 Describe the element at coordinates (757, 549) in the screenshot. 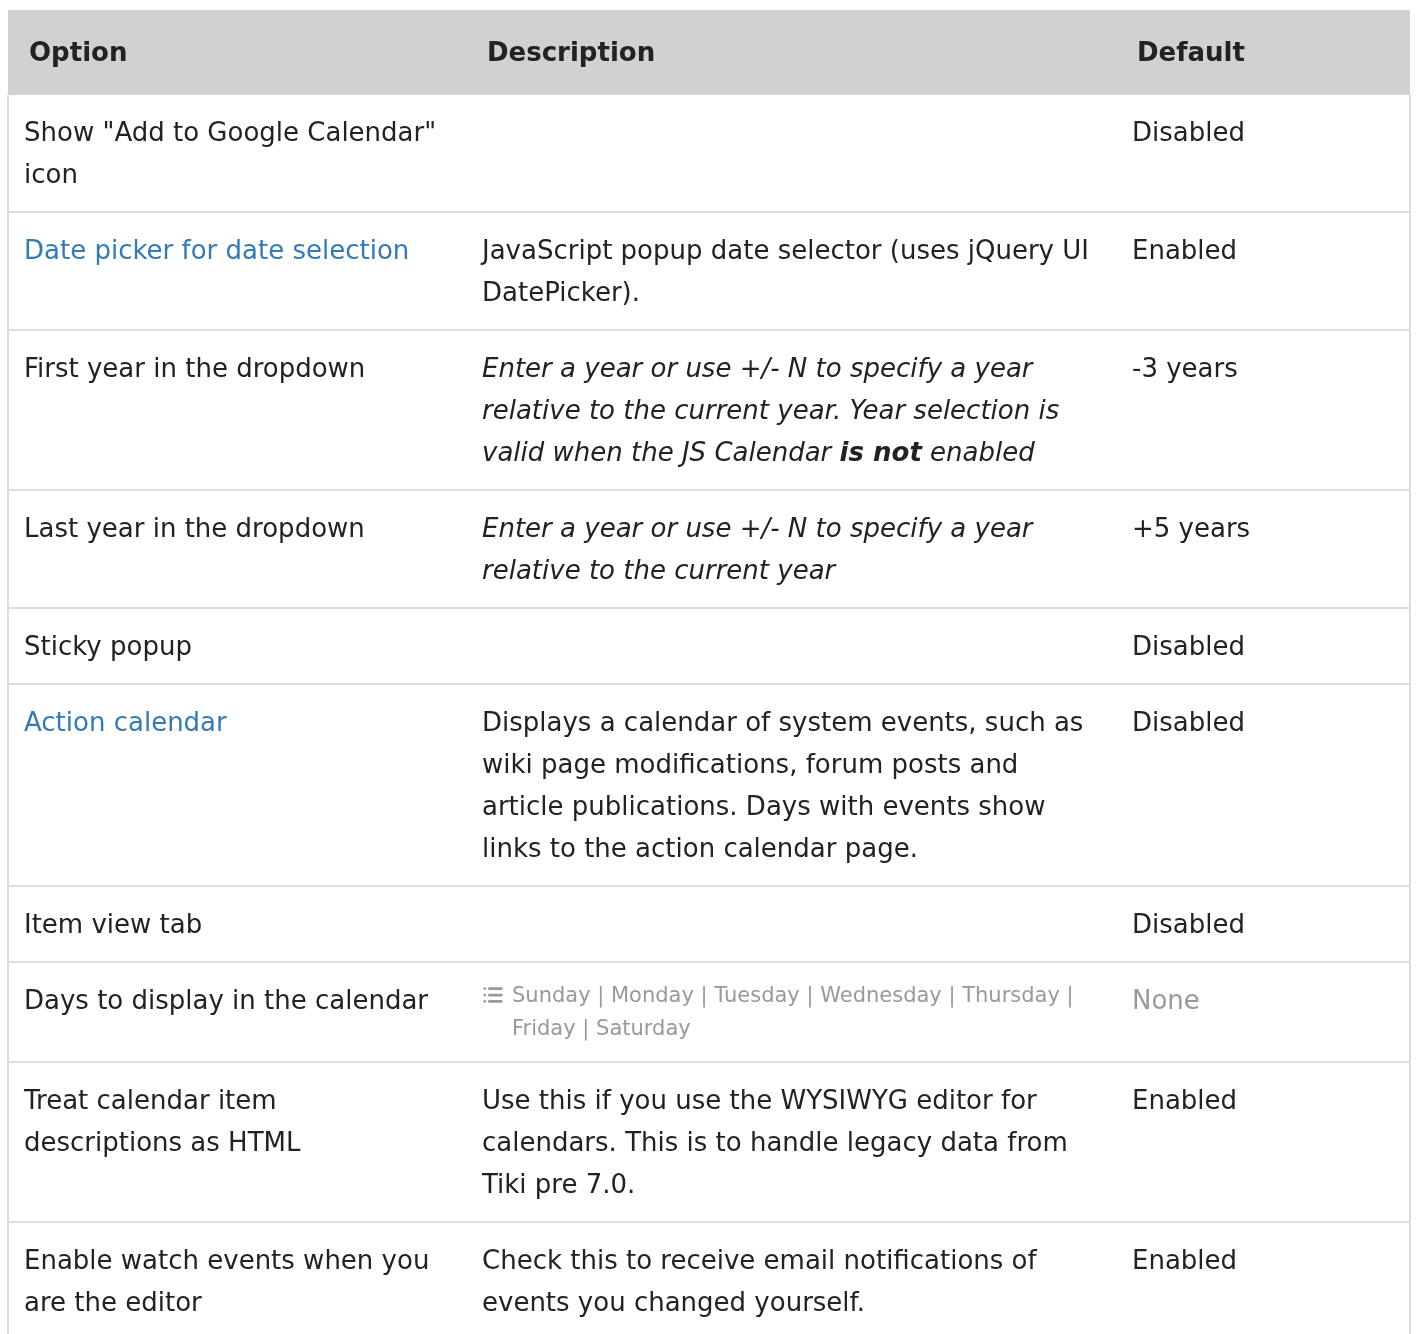

I see `description-text: Enter a year or use +/- N to specify a year relative to the current year` at that location.